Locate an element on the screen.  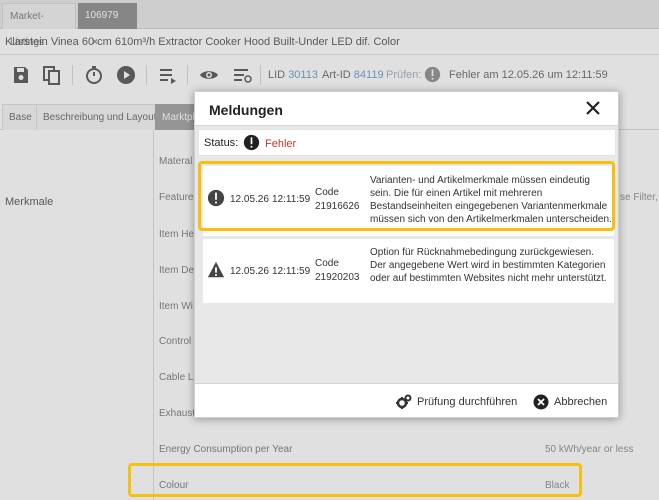
close-icon is located at coordinates (593, 108).